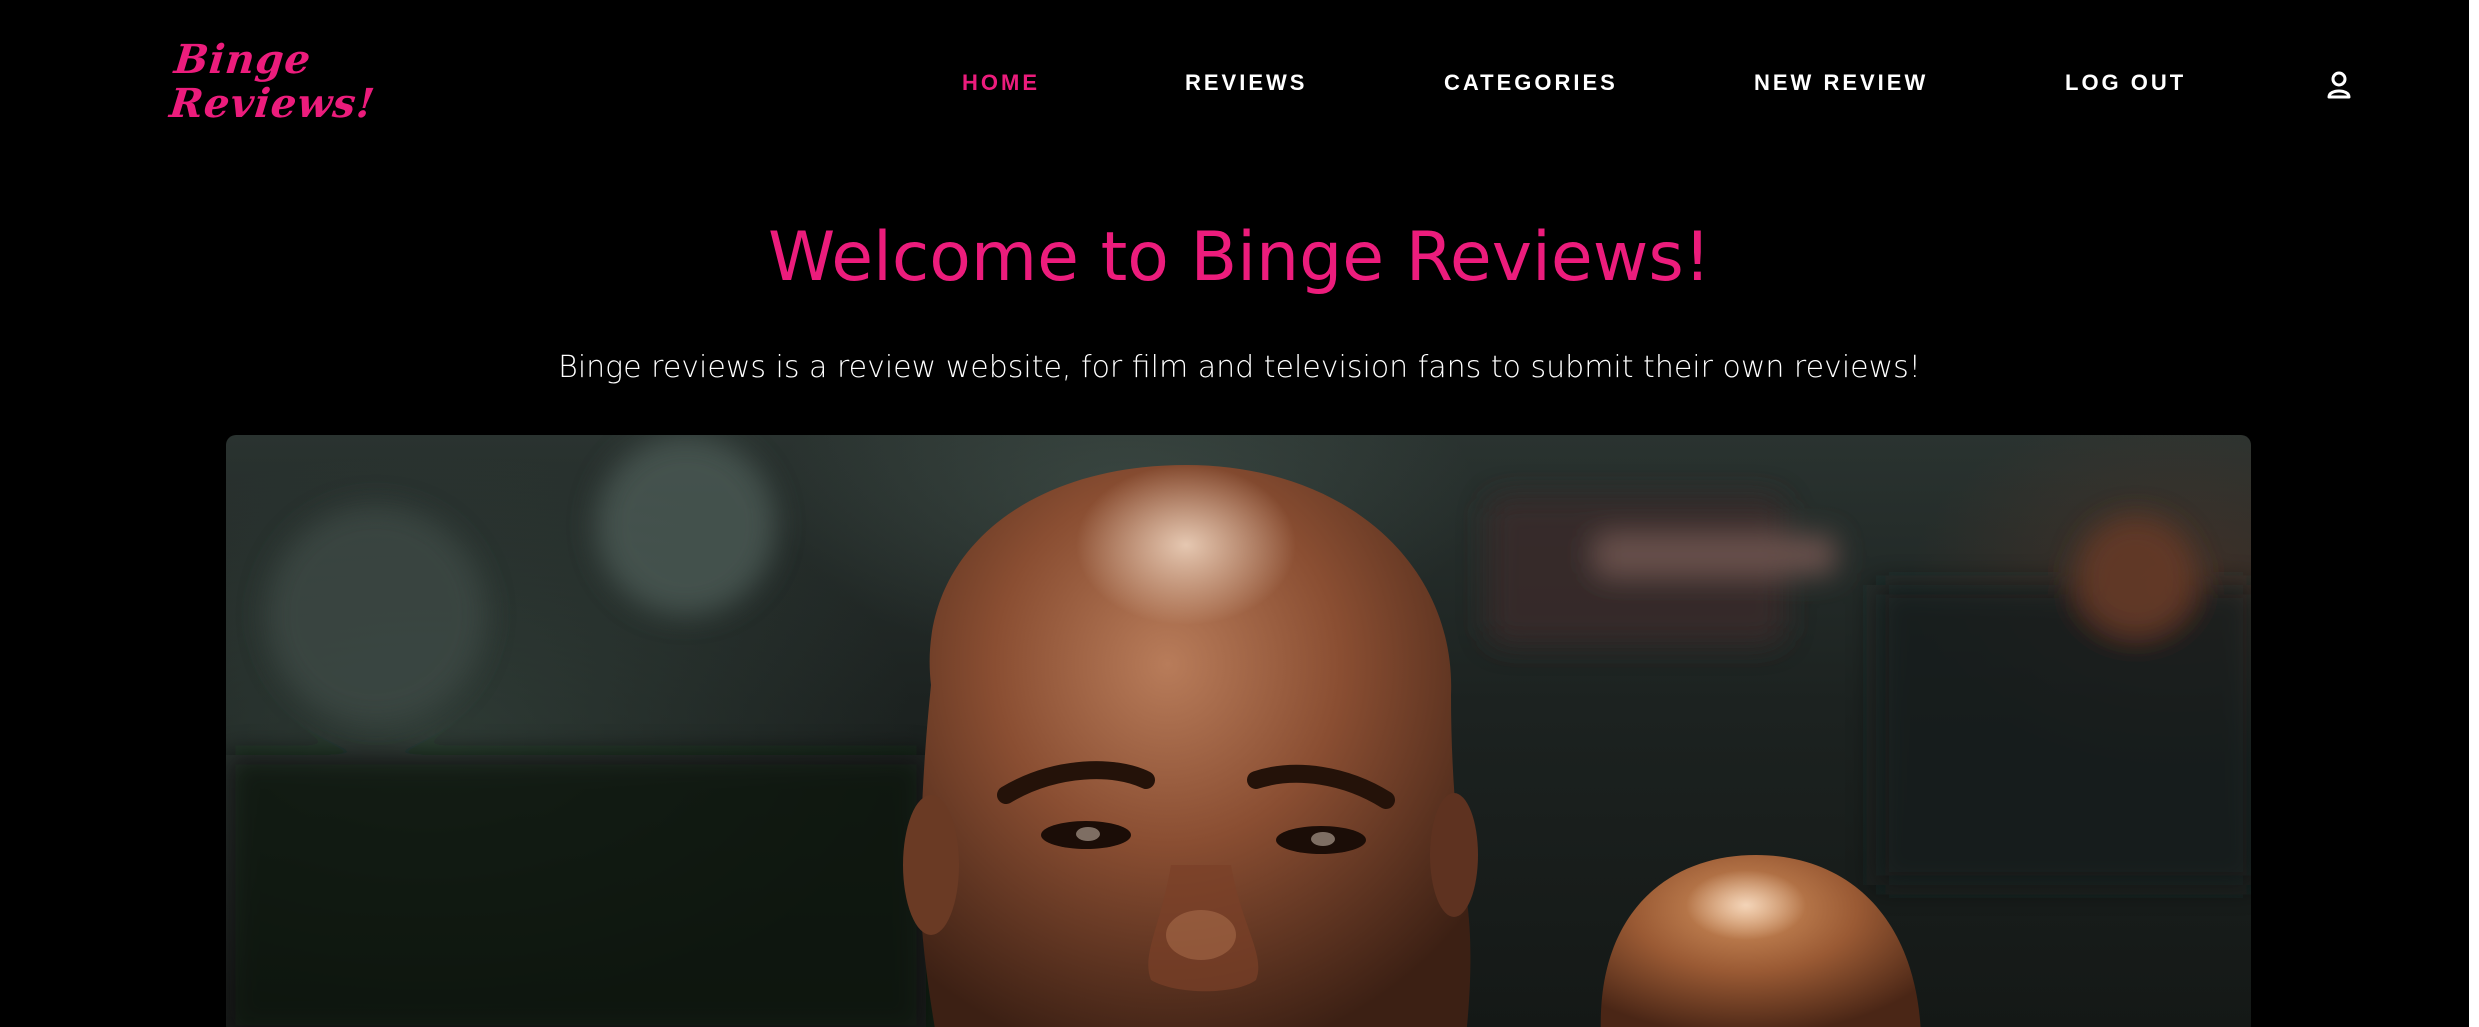  What do you see at coordinates (1246, 83) in the screenshot?
I see `nav-reviews-link: REVIEWS` at bounding box center [1246, 83].